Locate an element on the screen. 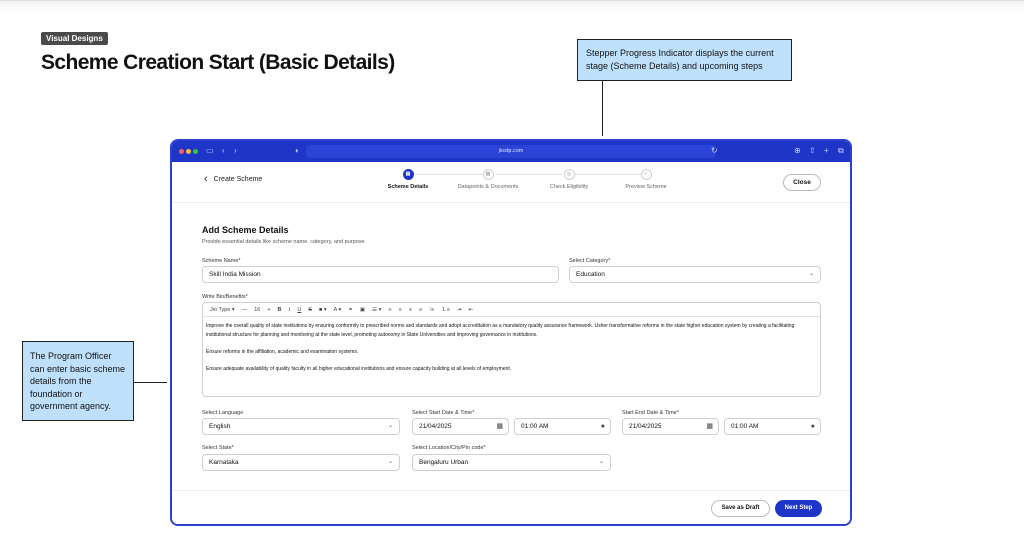  align-center-icon: ≡ is located at coordinates (400, 310).